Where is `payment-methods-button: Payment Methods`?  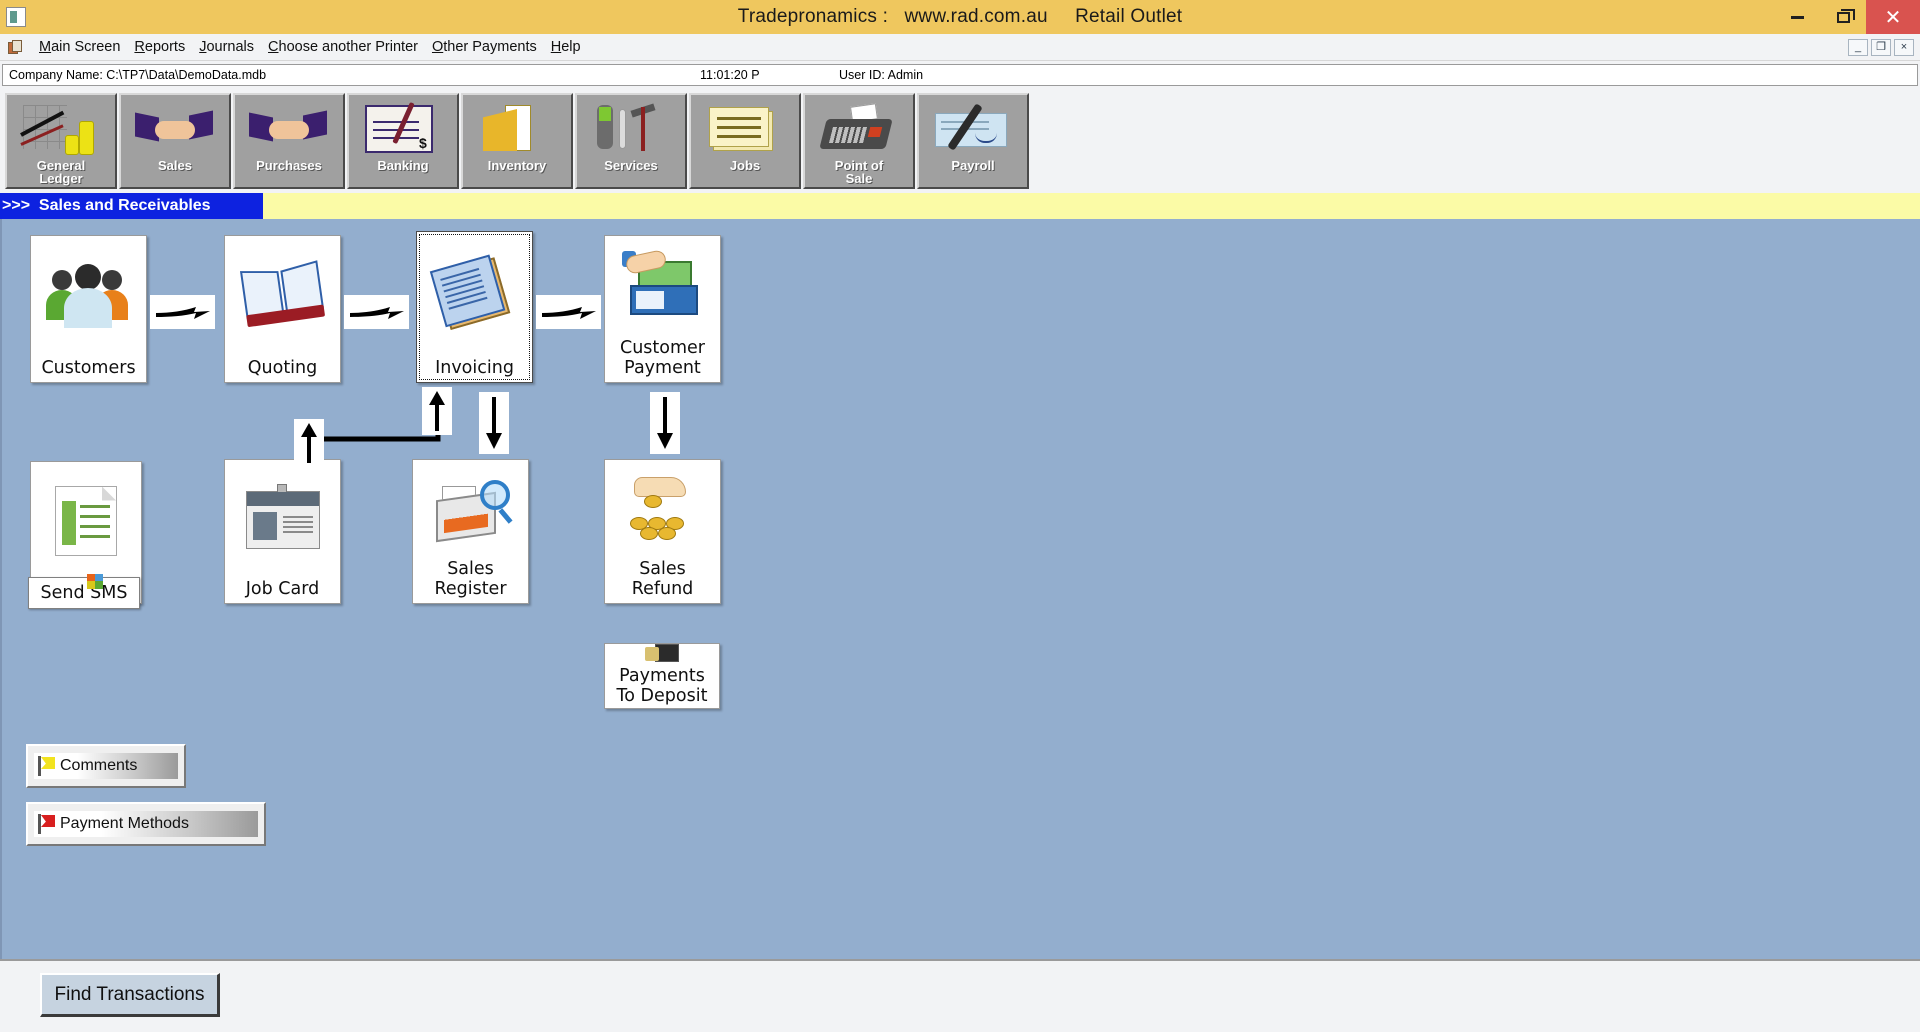
payment-methods-button: Payment Methods is located at coordinates (146, 824).